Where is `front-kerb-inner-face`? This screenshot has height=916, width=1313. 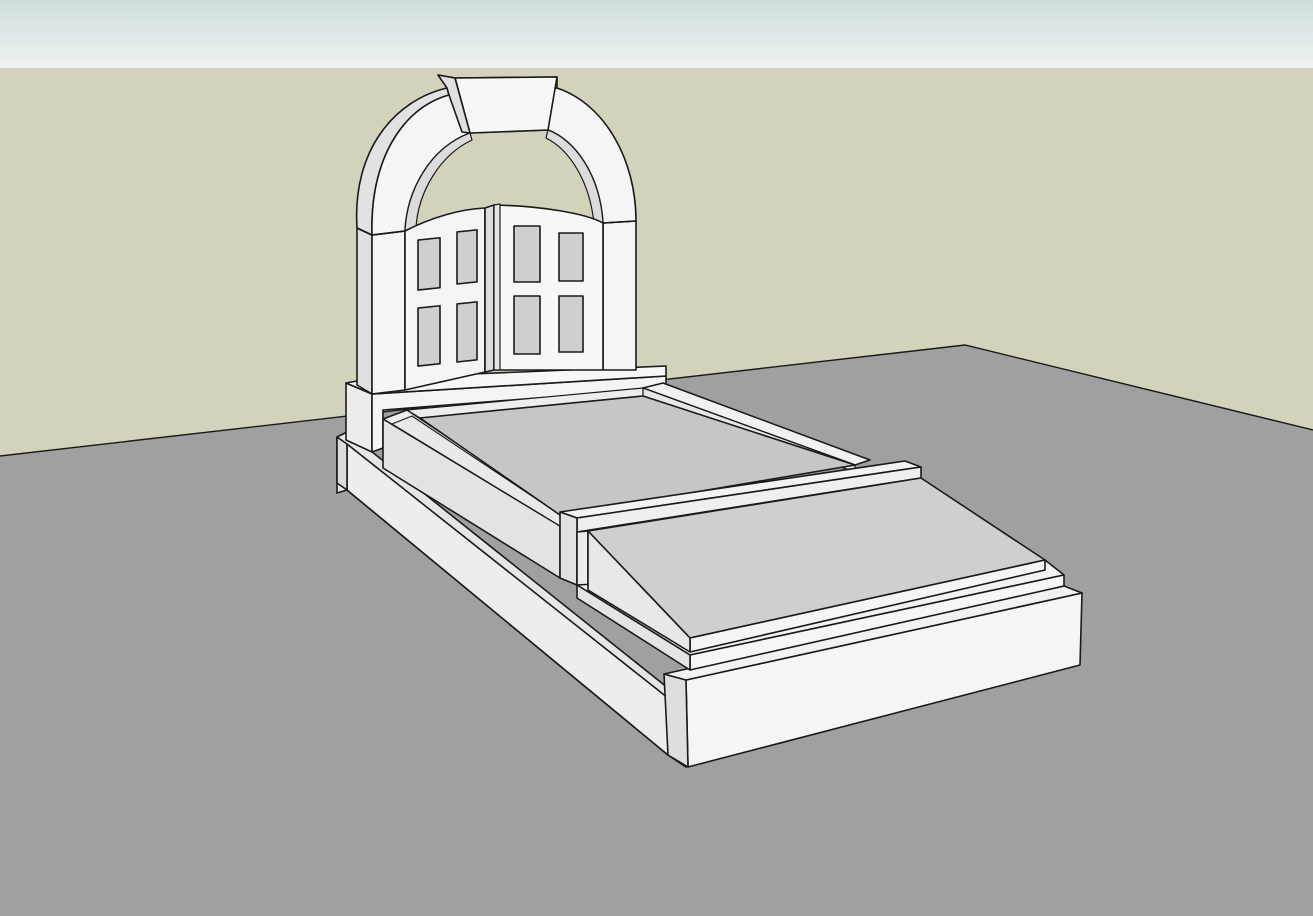
front-kerb-inner-face is located at coordinates (582, 560).